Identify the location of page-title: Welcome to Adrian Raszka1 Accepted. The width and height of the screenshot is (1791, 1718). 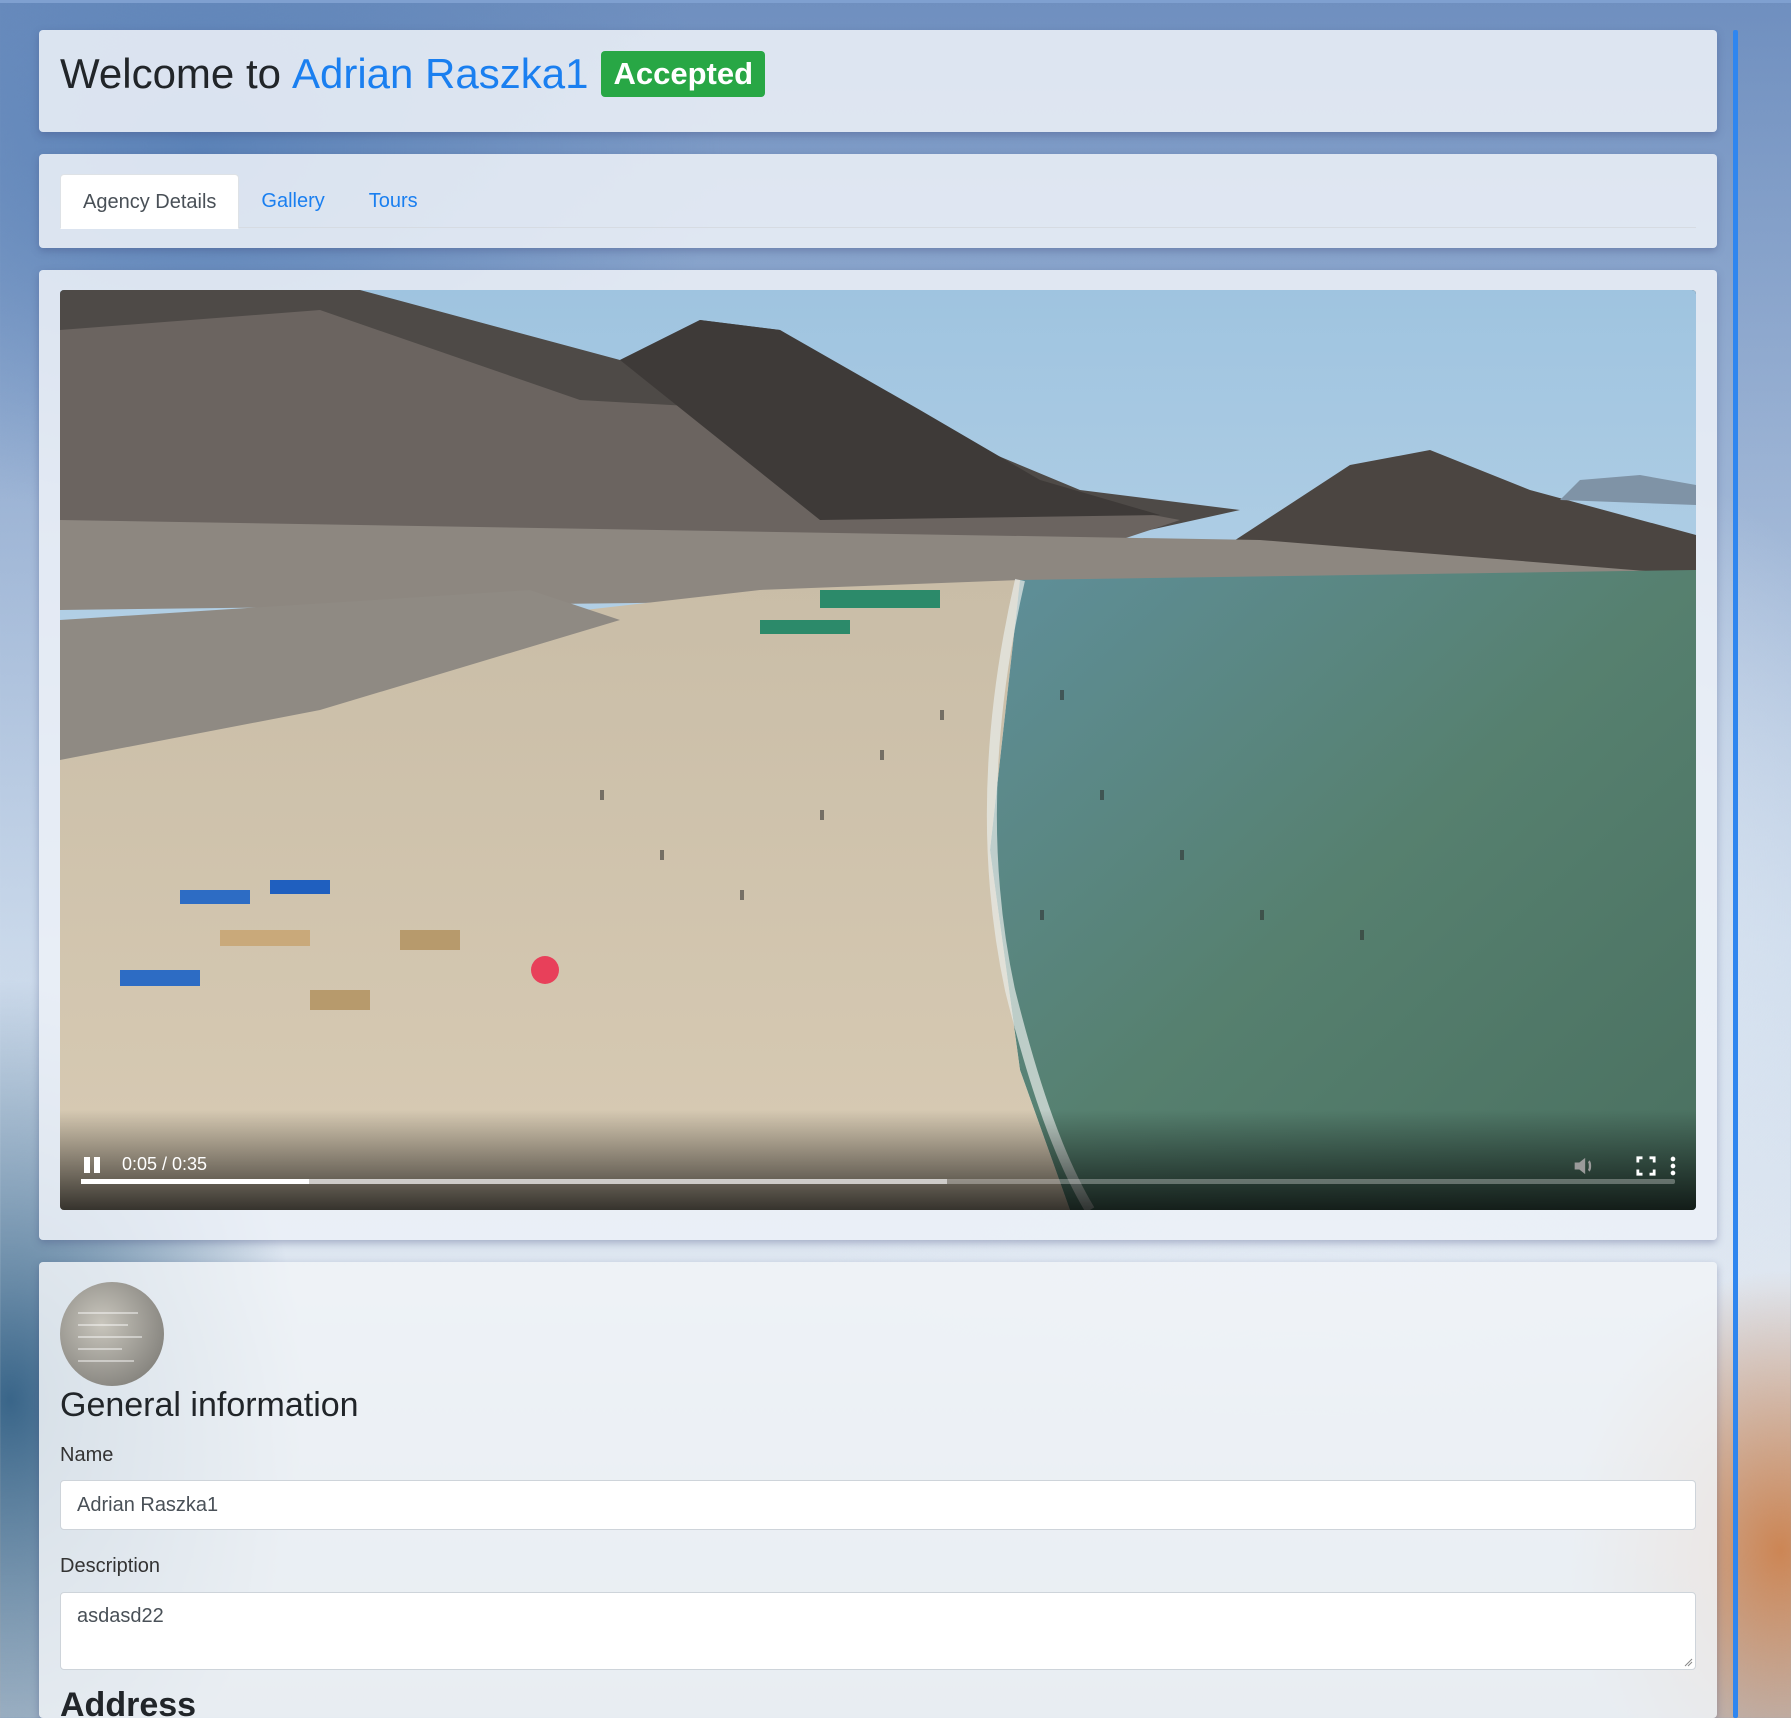
(413, 74).